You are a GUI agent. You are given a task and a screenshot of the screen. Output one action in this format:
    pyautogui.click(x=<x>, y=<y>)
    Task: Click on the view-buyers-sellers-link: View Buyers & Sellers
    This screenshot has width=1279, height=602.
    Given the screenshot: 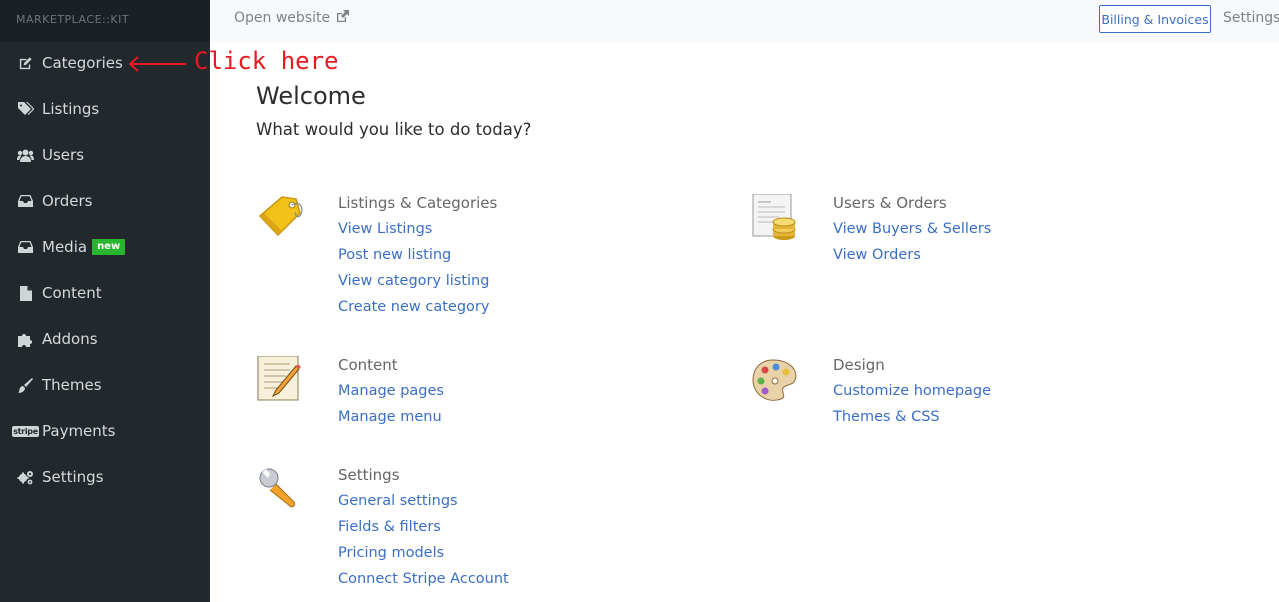 What is the action you would take?
    pyautogui.click(x=983, y=233)
    